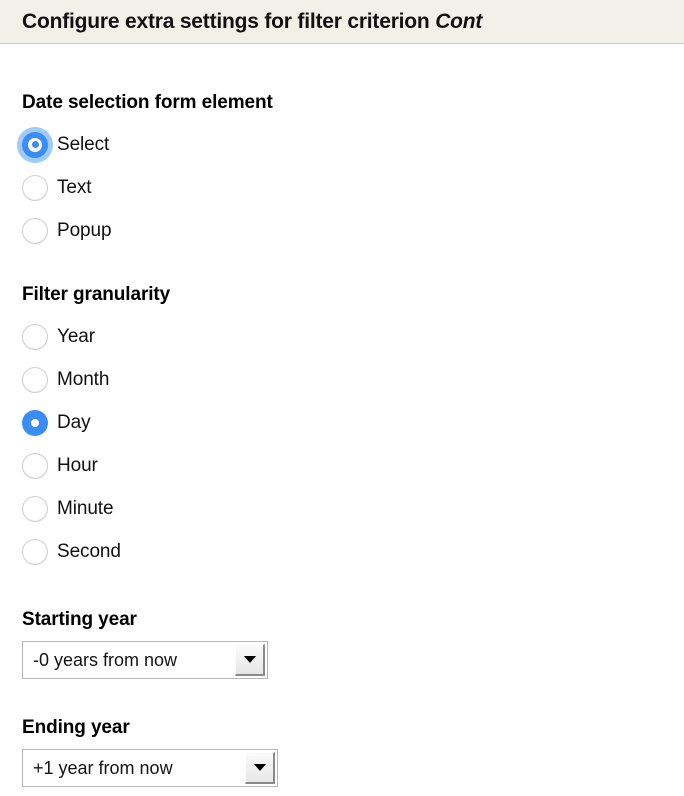 This screenshot has width=684, height=796. What do you see at coordinates (459, 21) in the screenshot?
I see `page-title-criterion: Cont` at bounding box center [459, 21].